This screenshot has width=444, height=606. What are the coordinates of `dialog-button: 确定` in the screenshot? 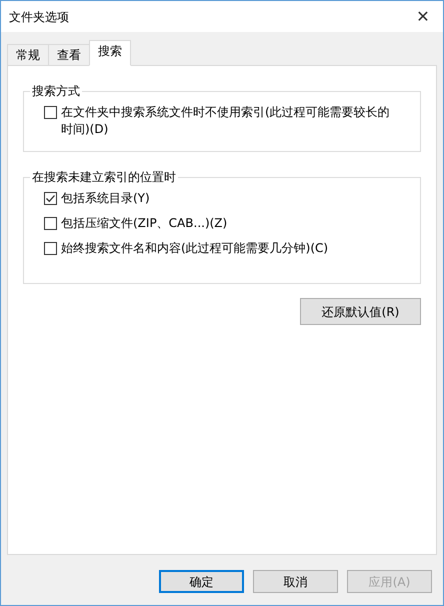 It's located at (201, 581).